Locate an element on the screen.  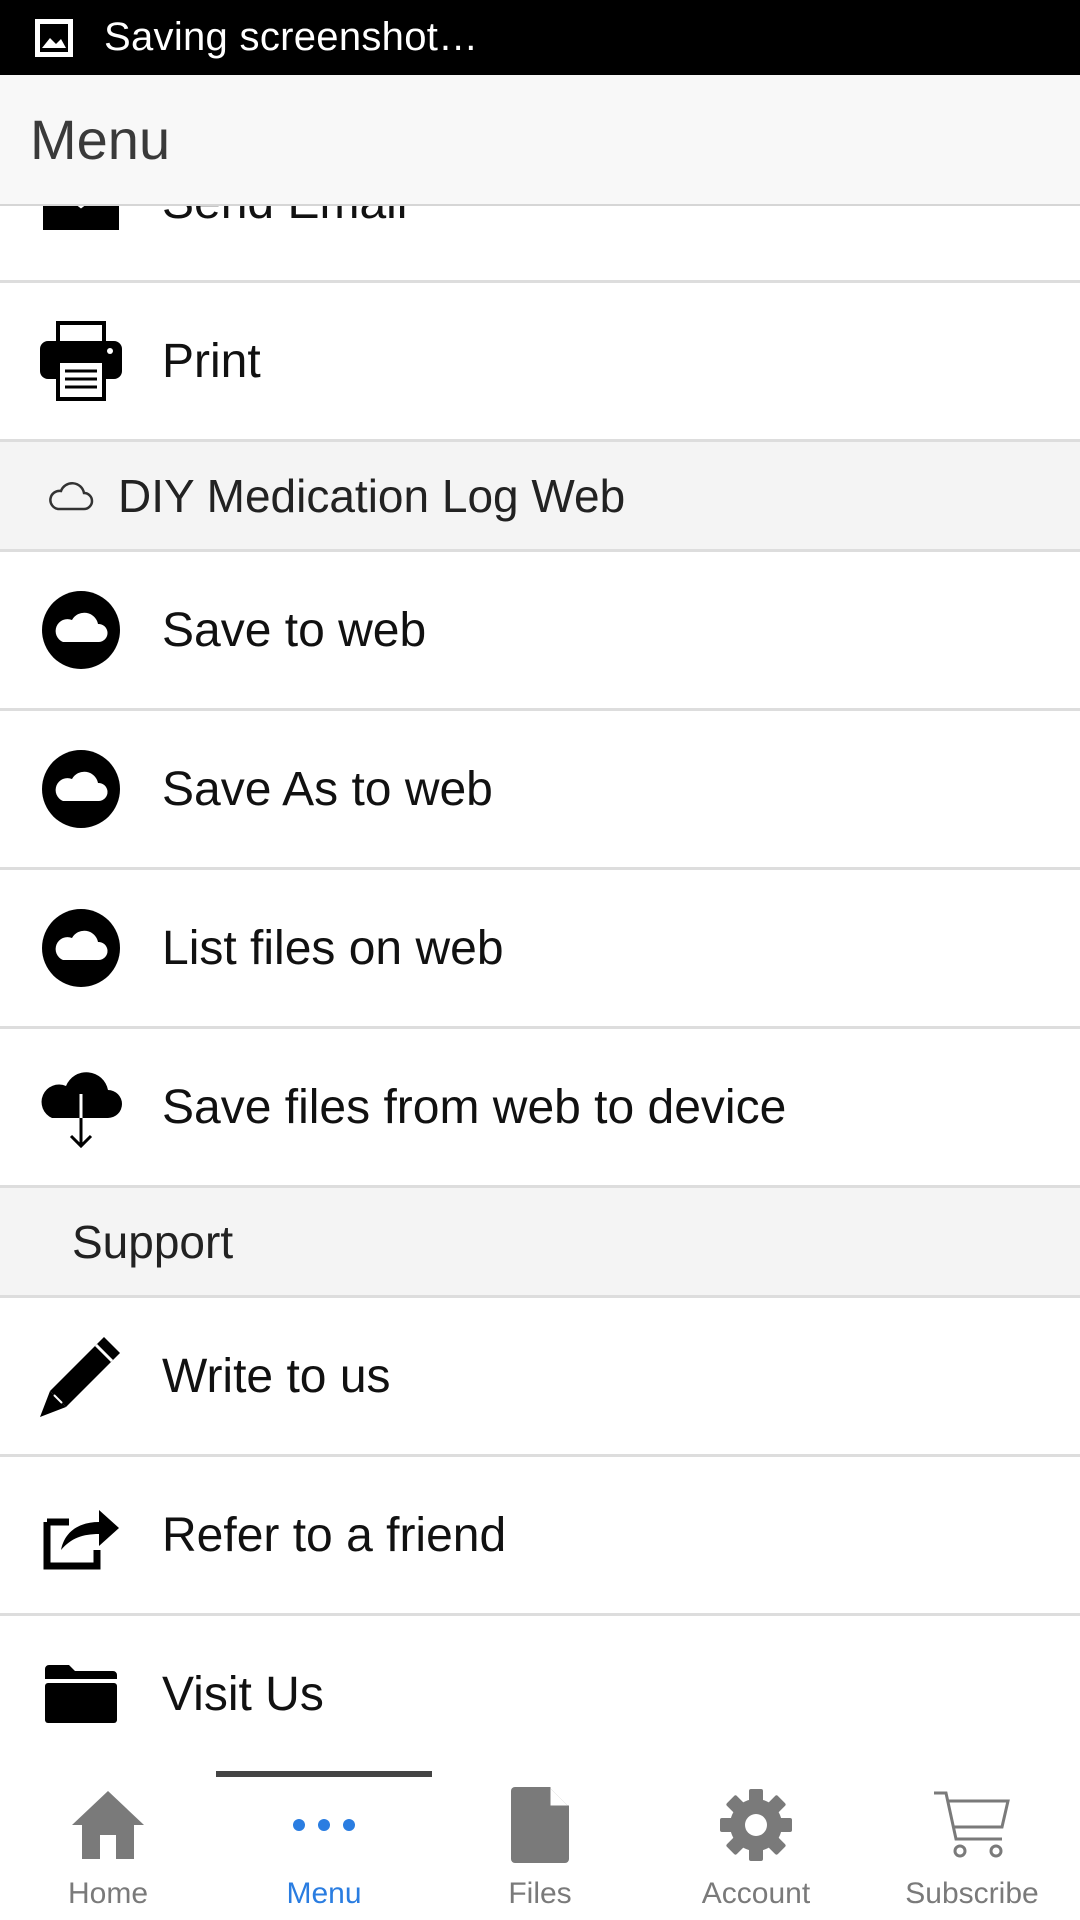
nav-account: Account is located at coordinates (756, 1842).